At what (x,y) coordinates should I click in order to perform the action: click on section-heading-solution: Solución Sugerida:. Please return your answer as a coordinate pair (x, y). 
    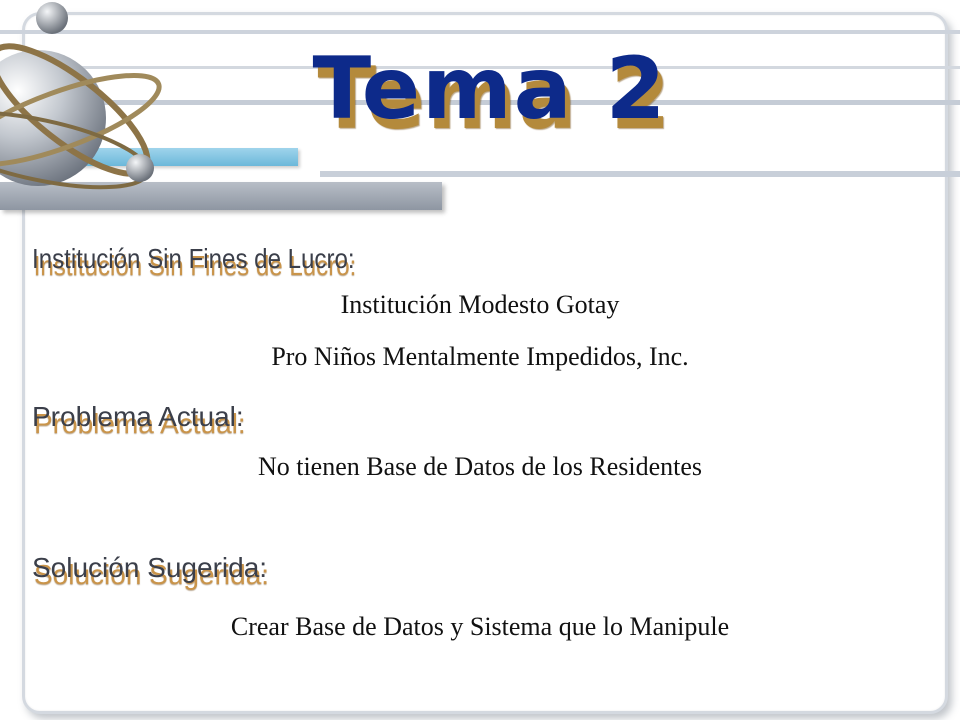
    Looking at the image, I should click on (150, 567).